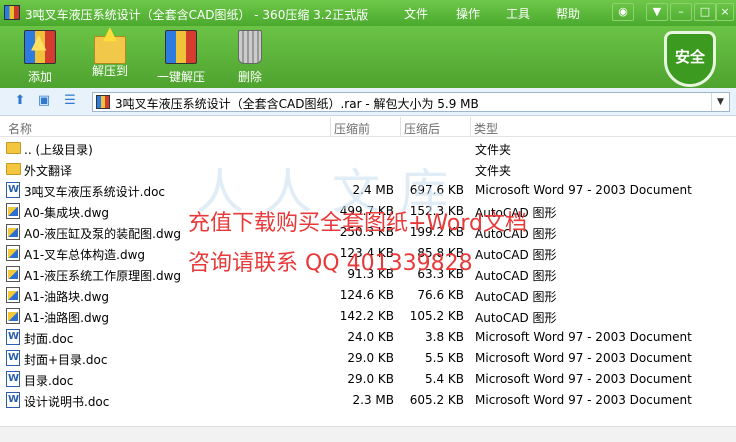 Image resolution: width=736 pixels, height=442 pixels. Describe the element at coordinates (368, 316) in the screenshot. I see `list-item: A1-油路图.dwg 142.2 KB 105.2 KB AutoCAD 图形` at that location.